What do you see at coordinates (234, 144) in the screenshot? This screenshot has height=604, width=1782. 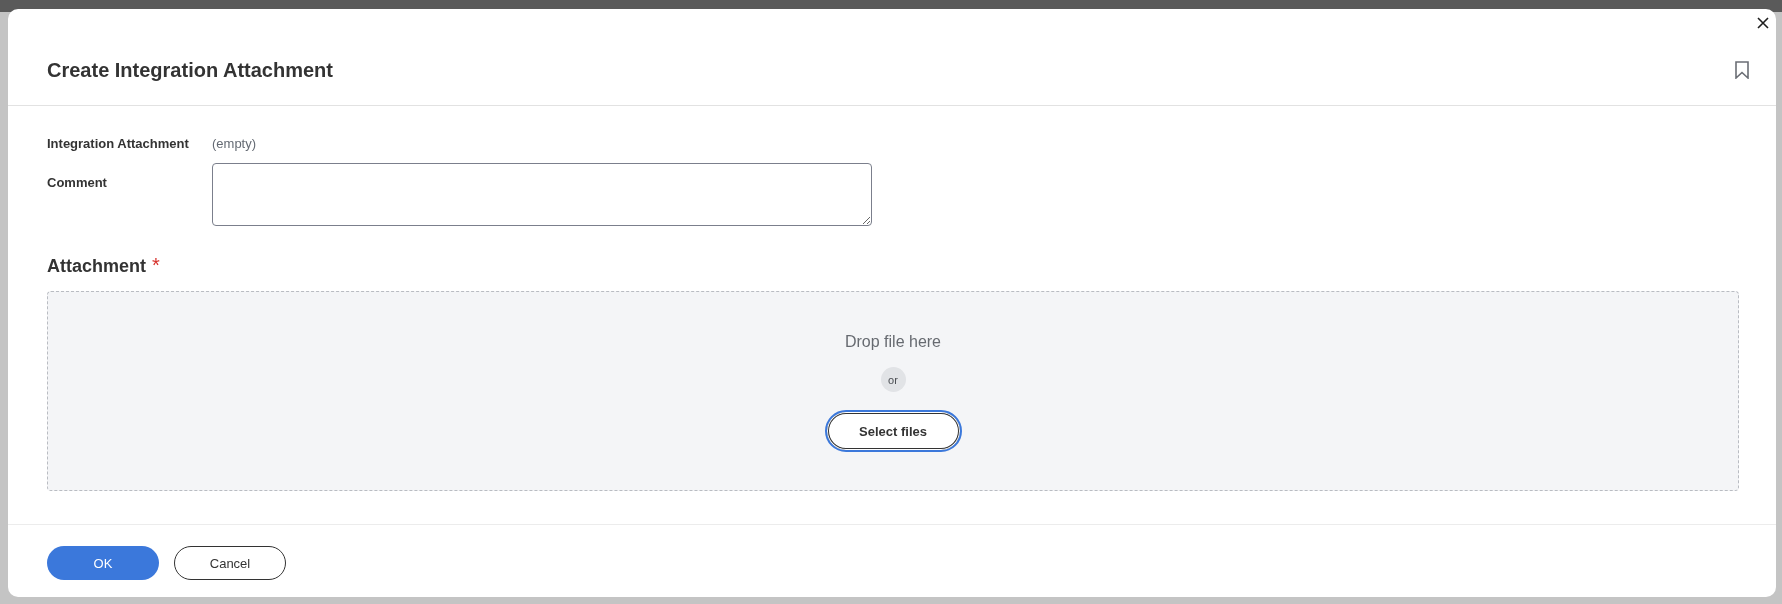 I see `field-value: (empty)` at bounding box center [234, 144].